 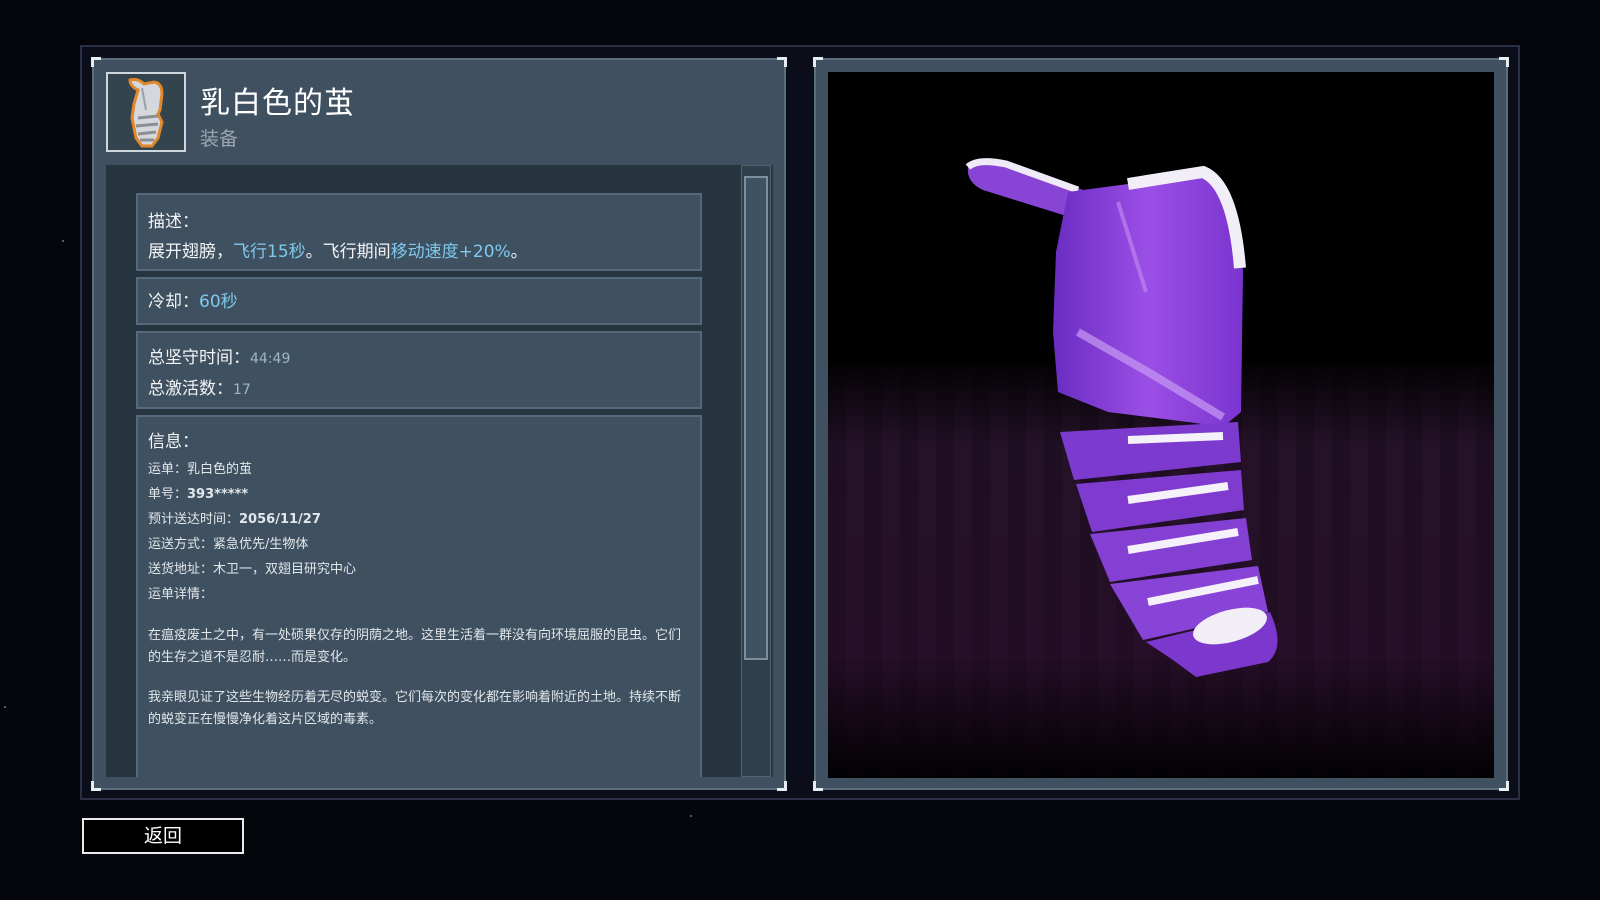 What do you see at coordinates (168, 469) in the screenshot?
I see `waybill-label: 运单：` at bounding box center [168, 469].